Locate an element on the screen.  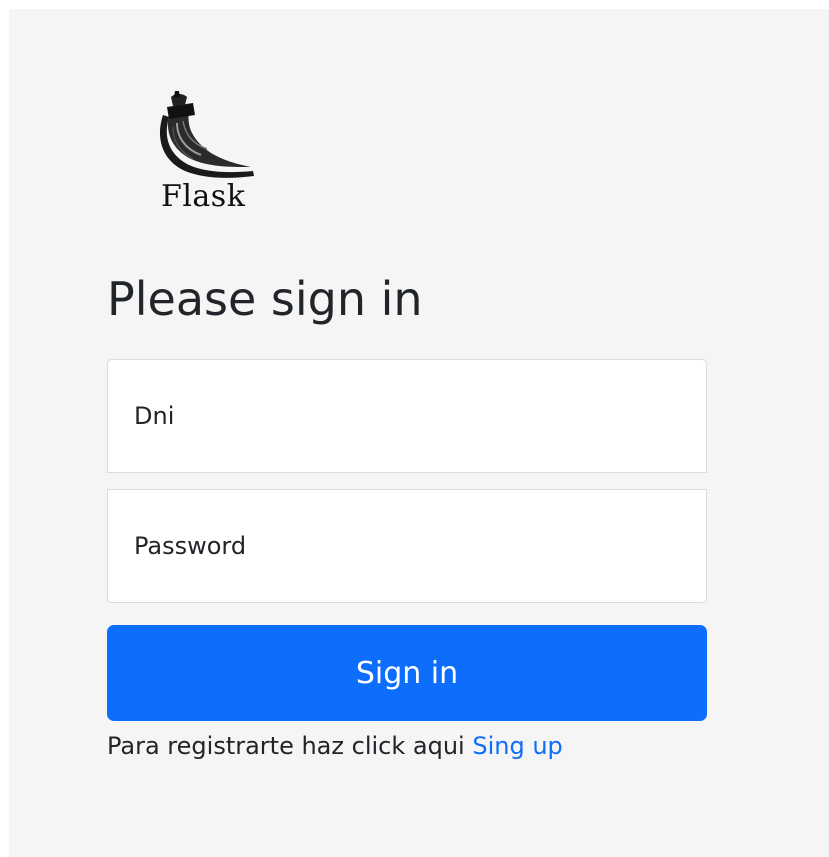
flask-horn-icon is located at coordinates (206, 134).